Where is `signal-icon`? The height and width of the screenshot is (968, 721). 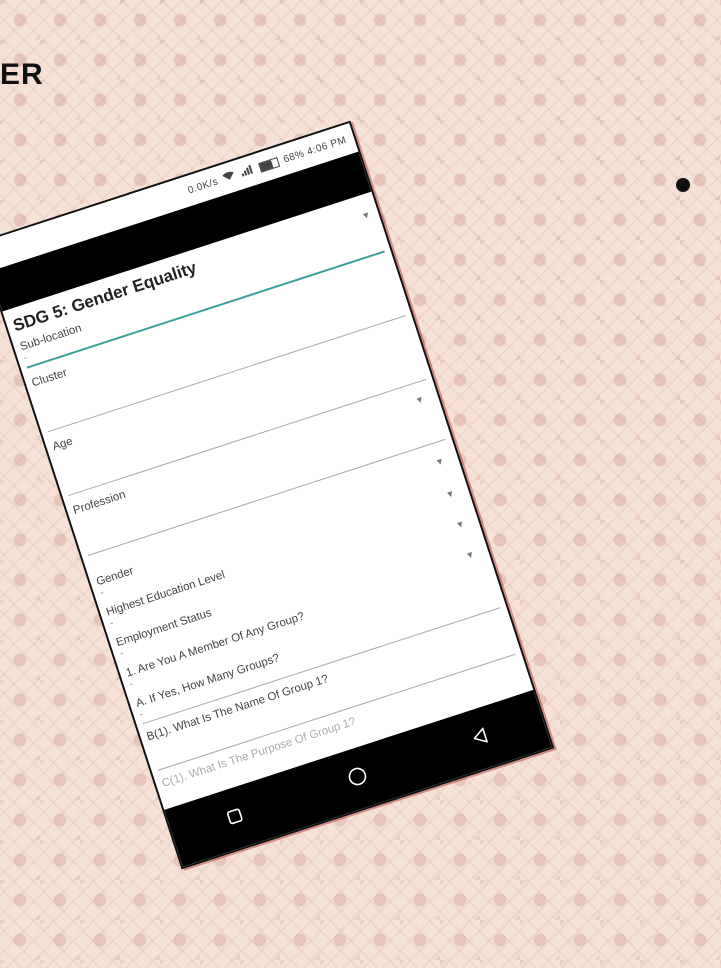
signal-icon is located at coordinates (247, 171).